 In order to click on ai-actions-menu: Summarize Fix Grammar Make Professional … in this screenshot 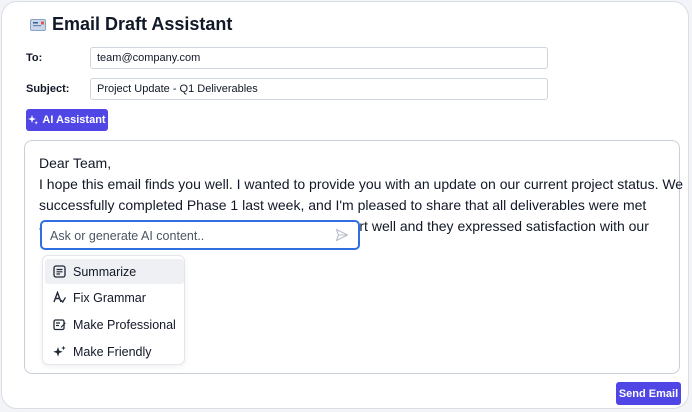, I will do `click(113, 310)`.